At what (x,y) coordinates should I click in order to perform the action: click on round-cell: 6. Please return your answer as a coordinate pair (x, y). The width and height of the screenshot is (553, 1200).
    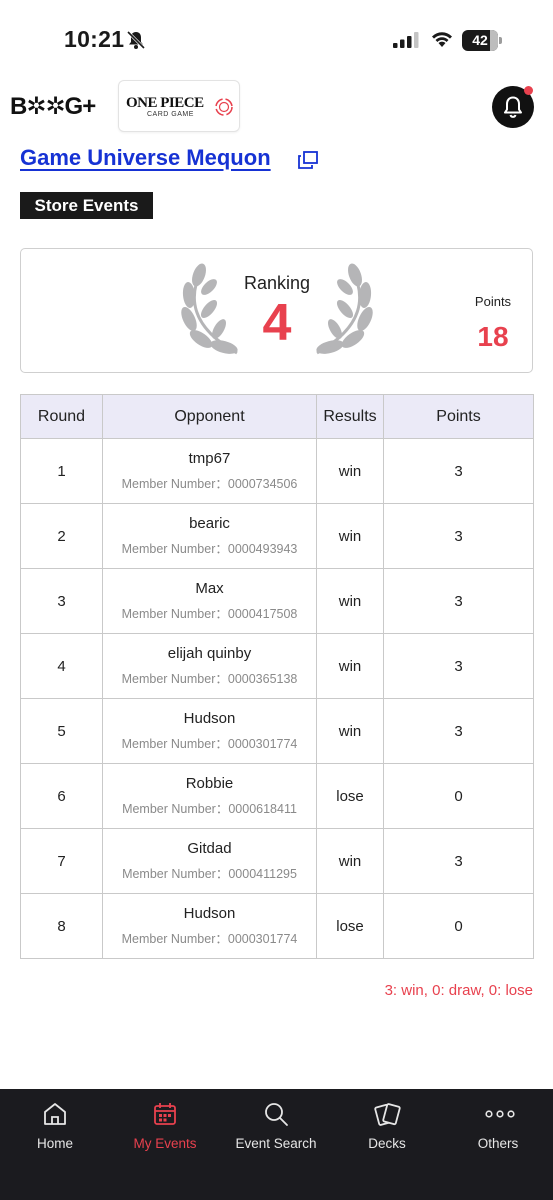
    Looking at the image, I should click on (61, 796).